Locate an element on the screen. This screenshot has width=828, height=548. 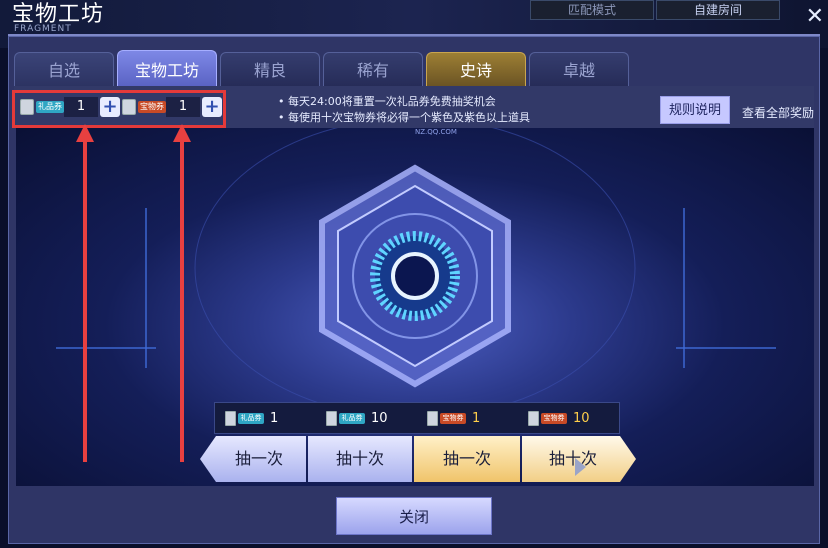
note-line: 每天24:00将重置一次礼品券免费抽奖机会 is located at coordinates (404, 102).